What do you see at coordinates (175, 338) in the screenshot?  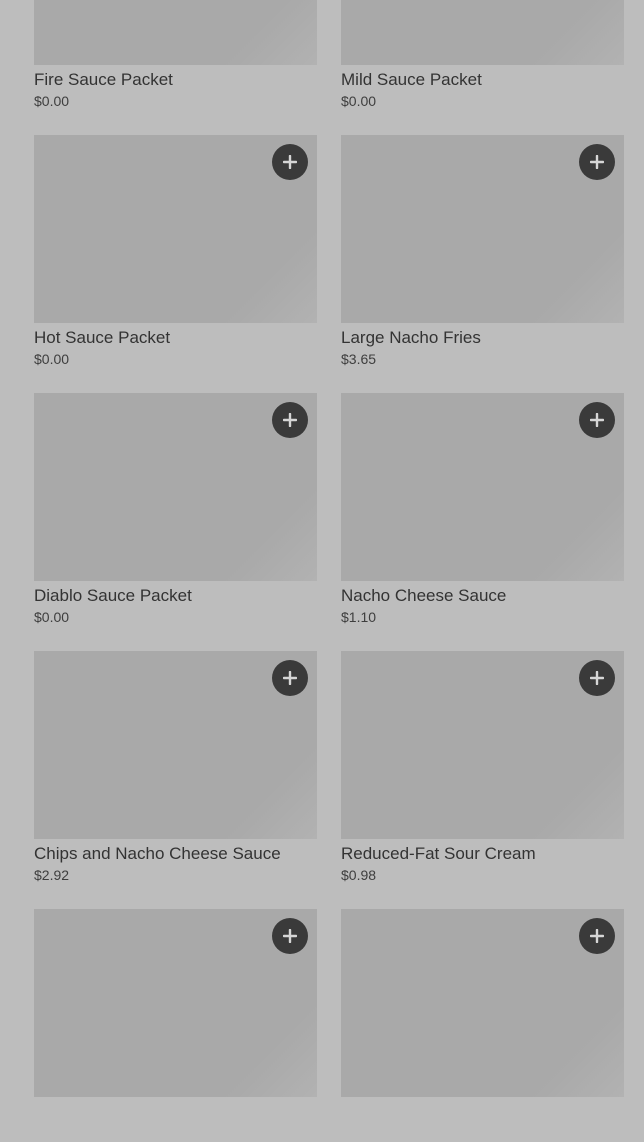 I see `menu-item-name: Hot Sauce Packet` at bounding box center [175, 338].